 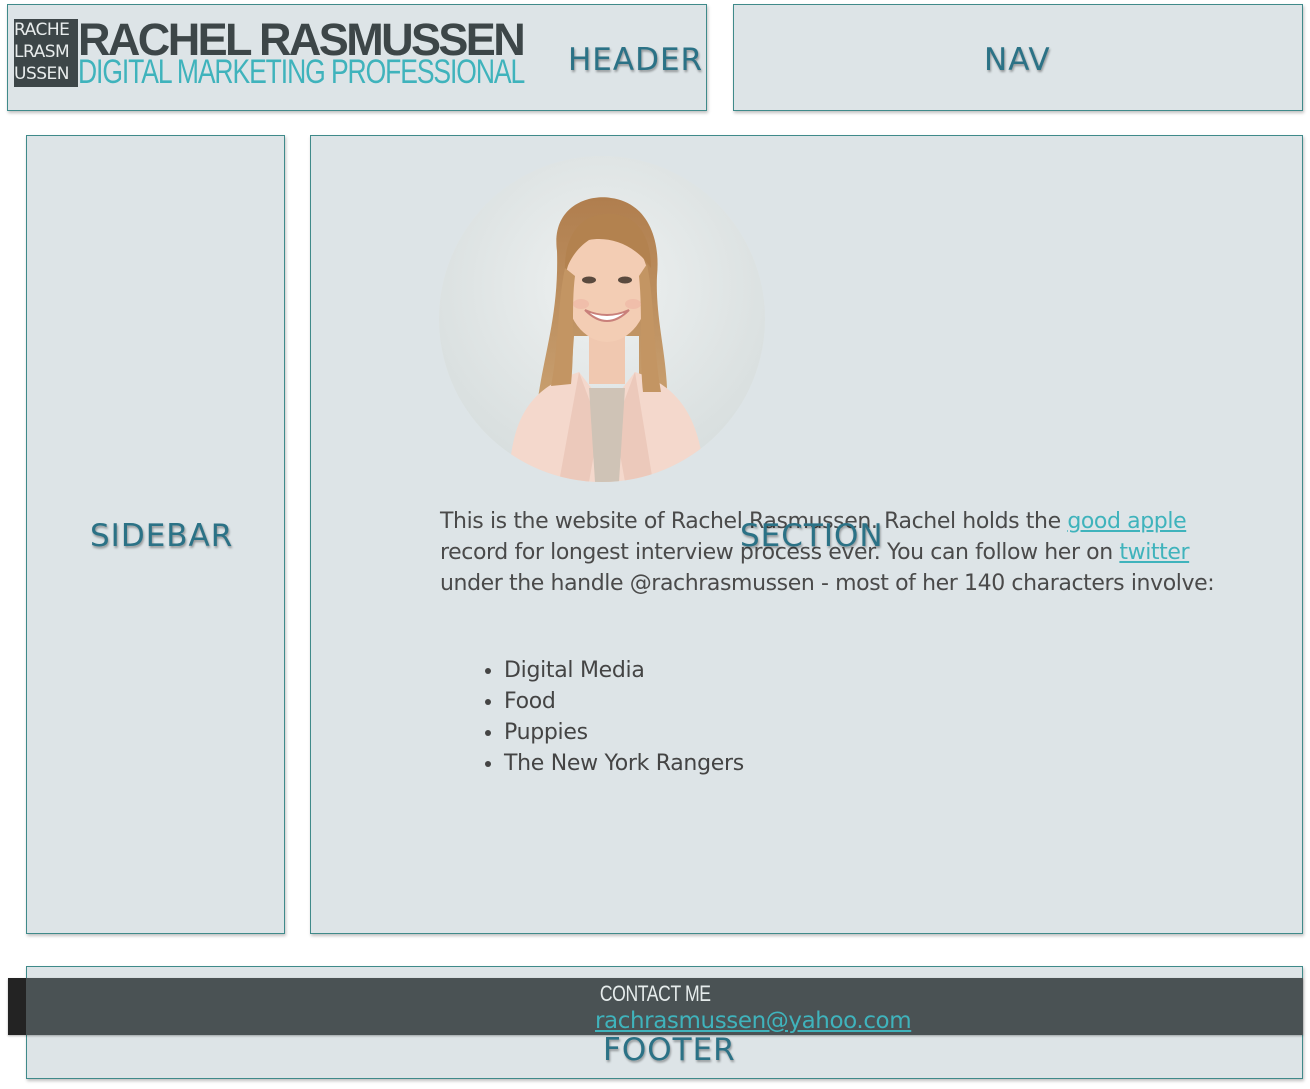 I want to click on contact-heading-text: CONTACT ME, so click(x=655, y=993).